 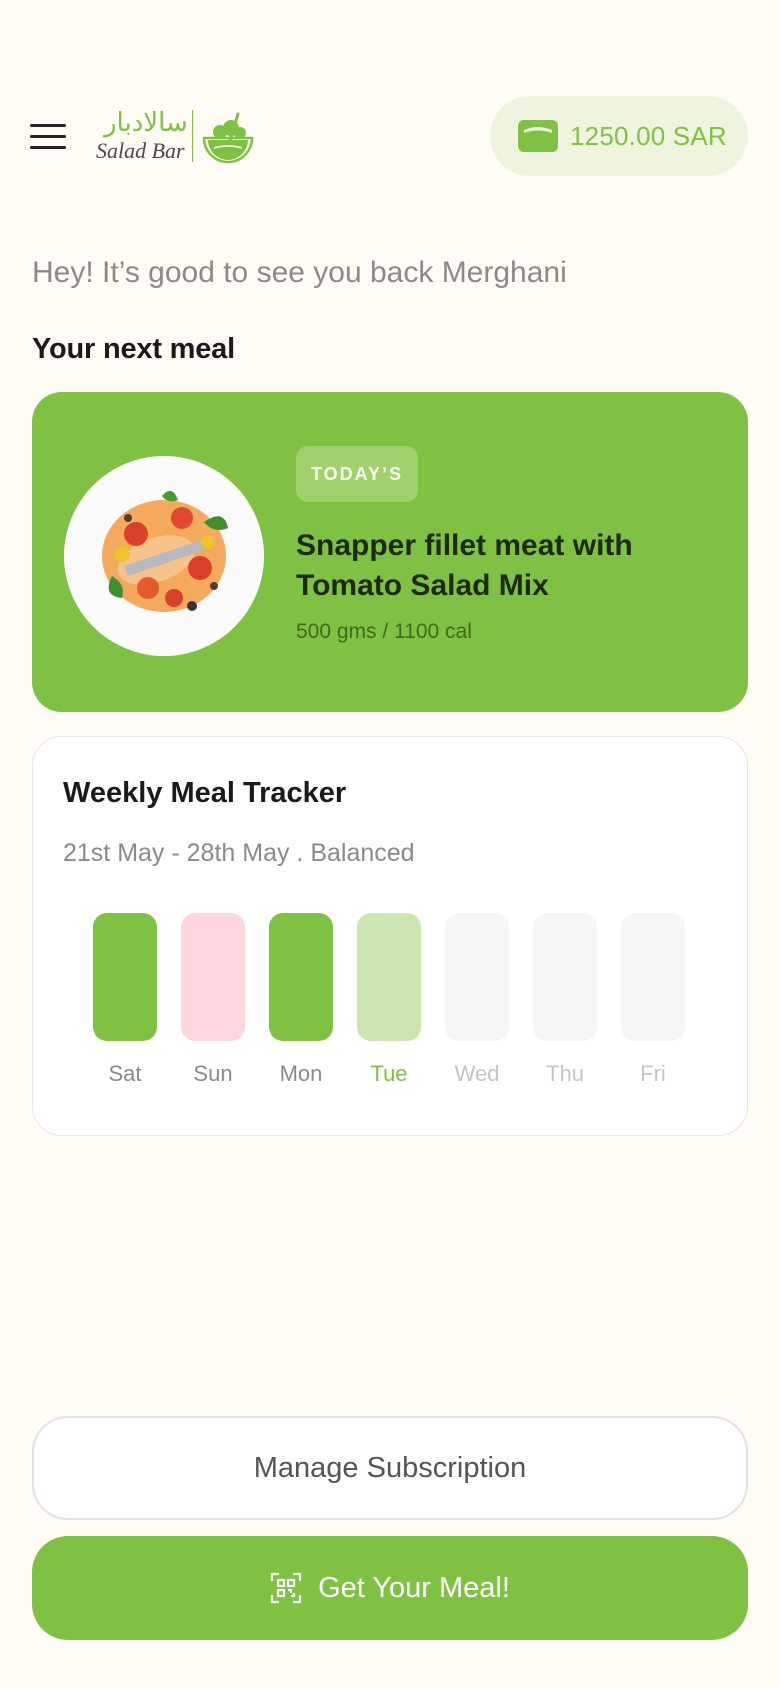 I want to click on tracker-day-tue: Tue, so click(x=389, y=1000).